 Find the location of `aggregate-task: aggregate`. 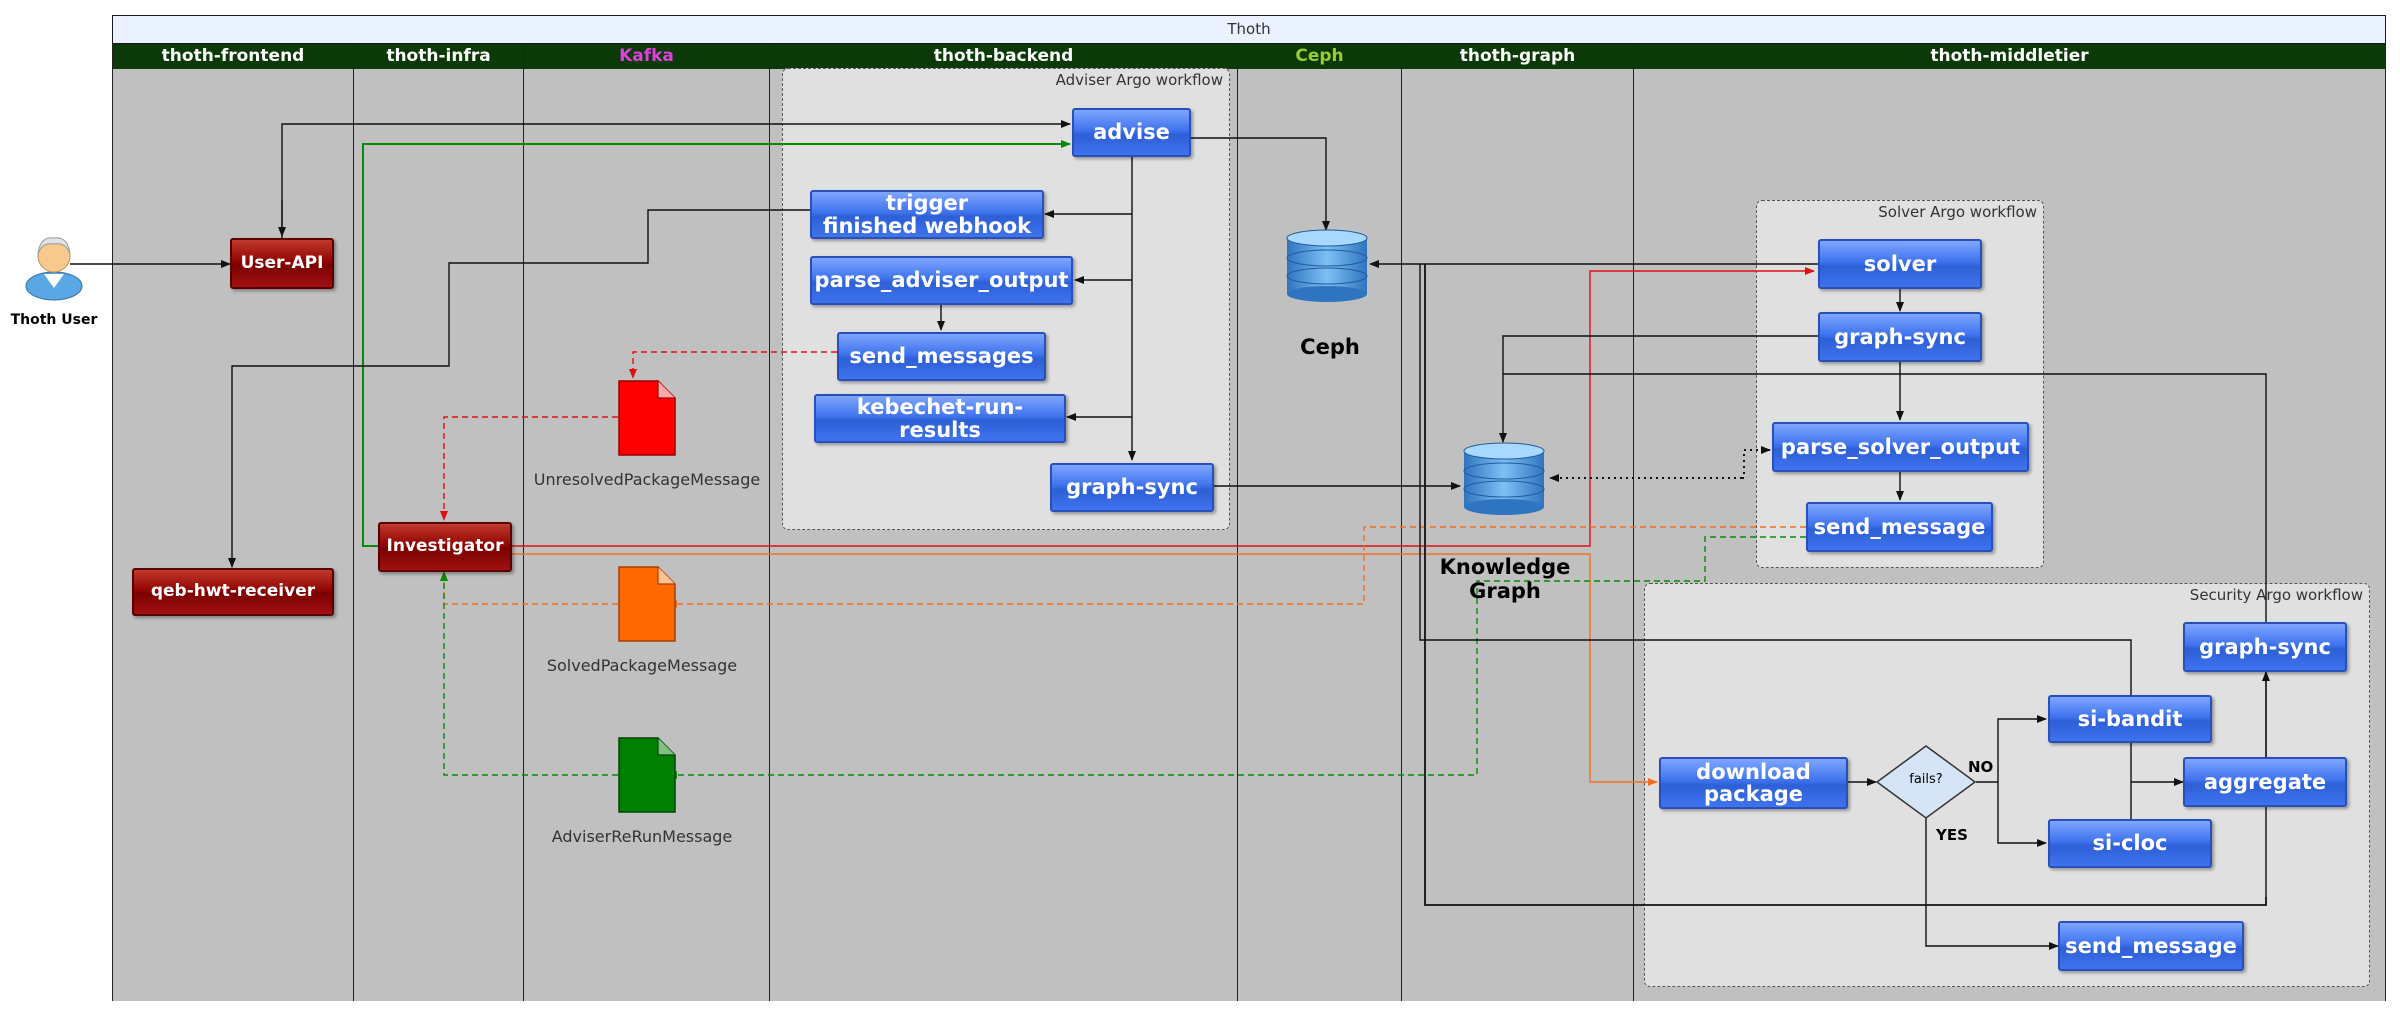

aggregate-task: aggregate is located at coordinates (2265, 782).